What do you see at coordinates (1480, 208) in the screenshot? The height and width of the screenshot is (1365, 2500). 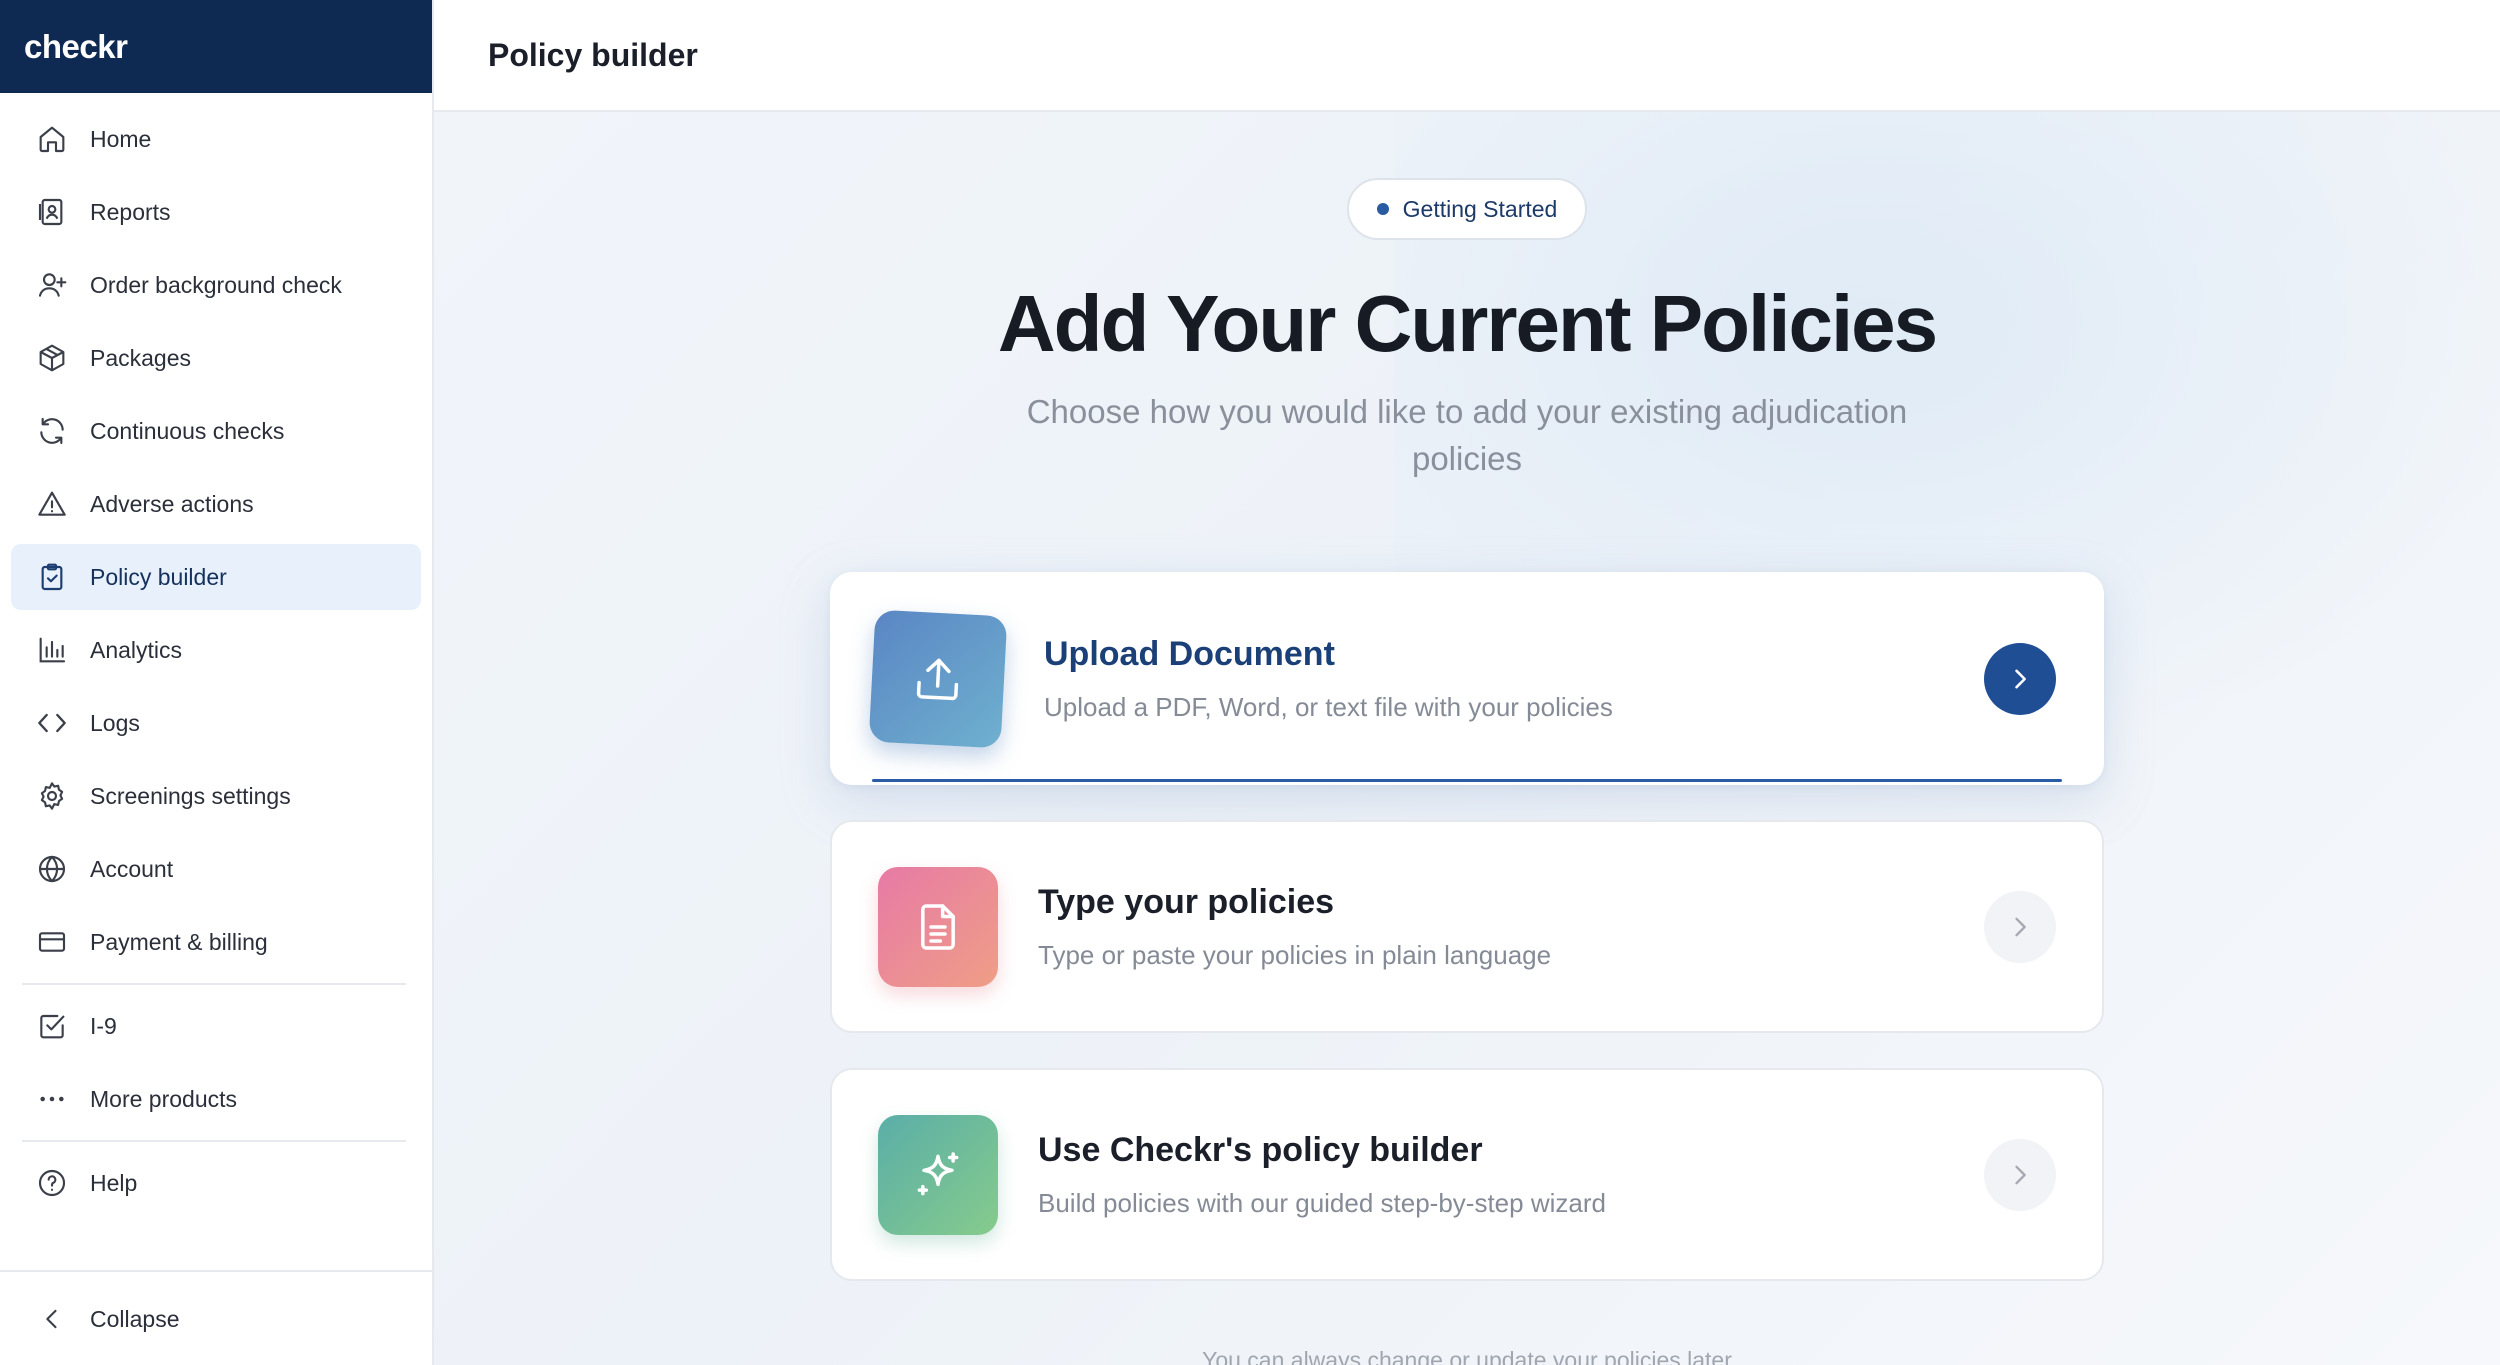 I see `badge-label: Getting Started` at bounding box center [1480, 208].